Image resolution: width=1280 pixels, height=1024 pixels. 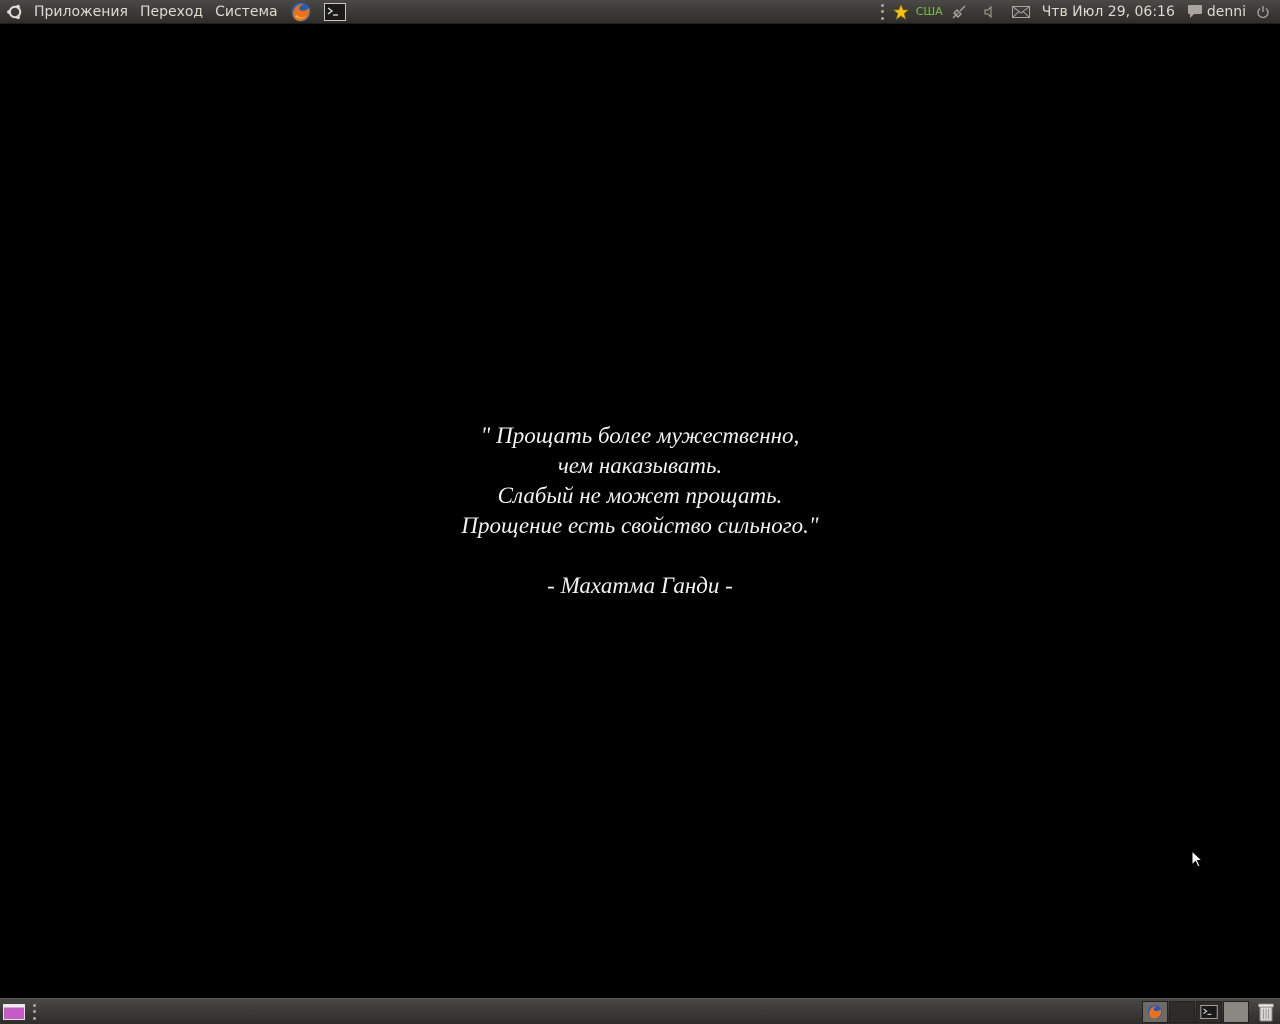 I want to click on quote-line: Прощение есть свойство сильного.", so click(x=640, y=525).